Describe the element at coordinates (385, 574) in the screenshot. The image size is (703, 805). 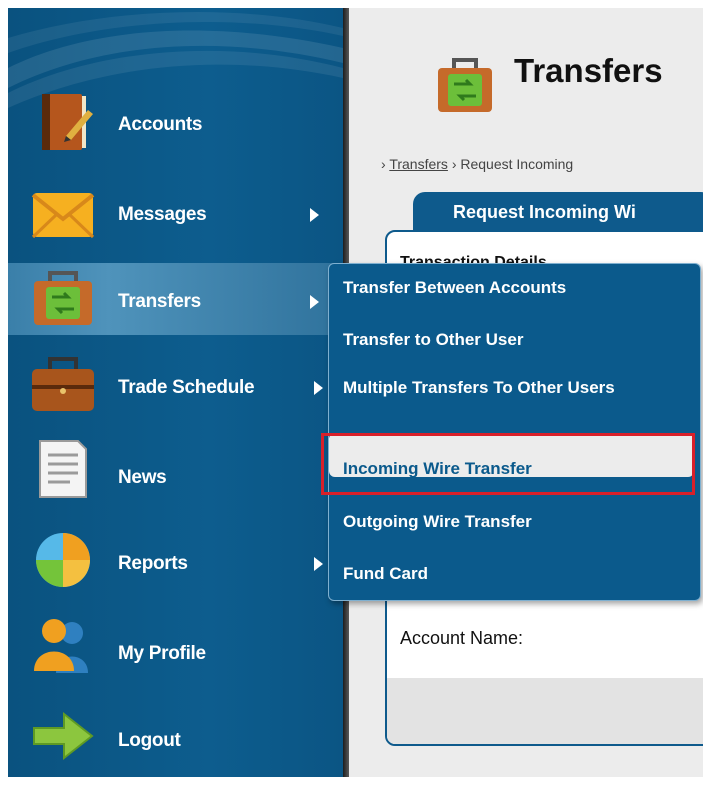
I see `submenu-item-fund-card: Fund Card` at that location.